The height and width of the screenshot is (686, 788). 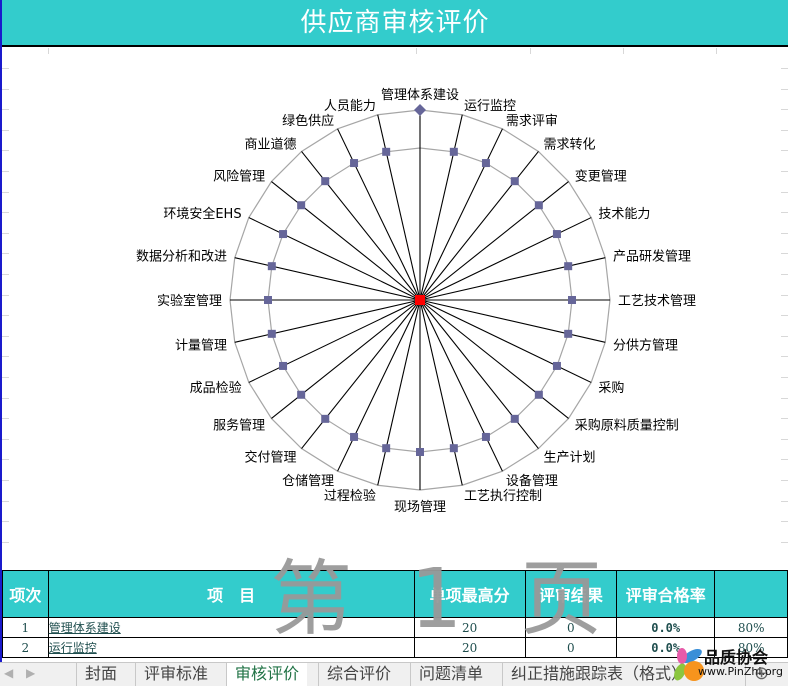 What do you see at coordinates (689, 664) in the screenshot?
I see `logo-petals-icon` at bounding box center [689, 664].